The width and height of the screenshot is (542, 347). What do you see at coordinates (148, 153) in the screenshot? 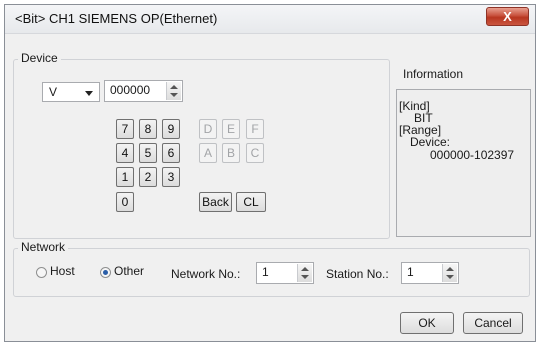
I see `key-5: 5` at bounding box center [148, 153].